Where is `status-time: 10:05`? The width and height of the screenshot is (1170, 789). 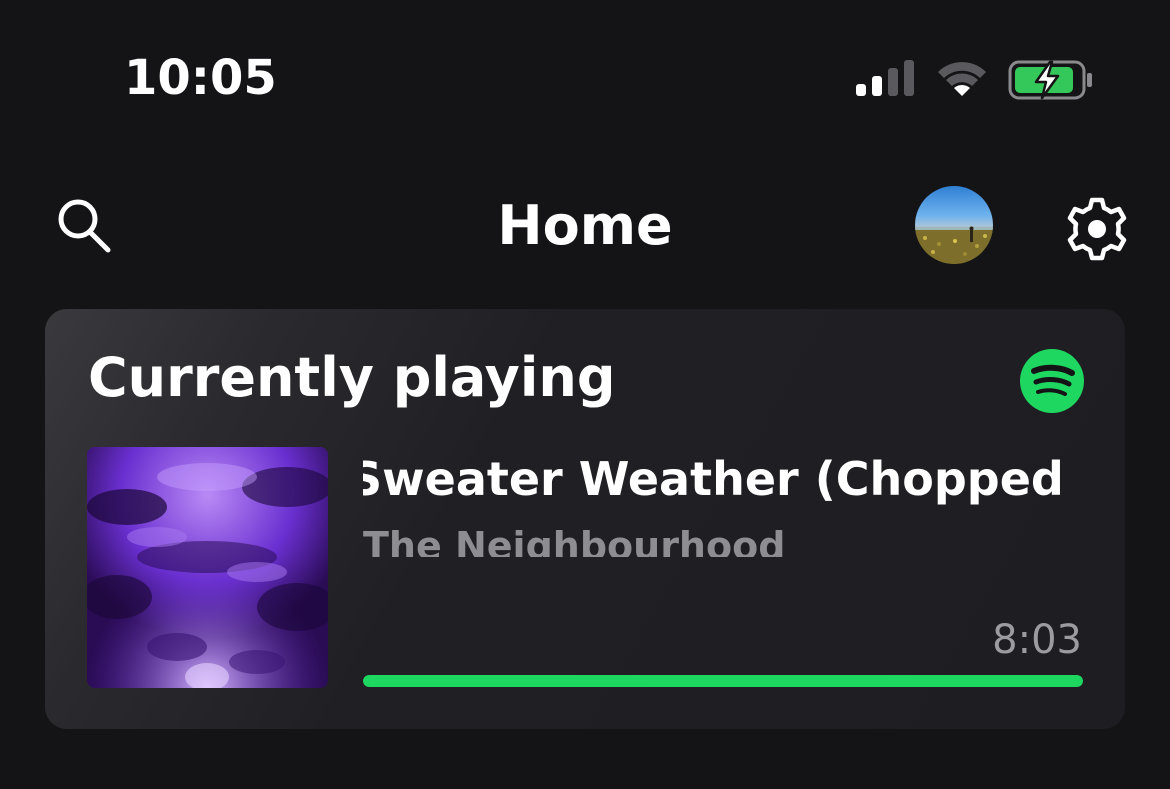
status-time: 10:05 is located at coordinates (200, 78).